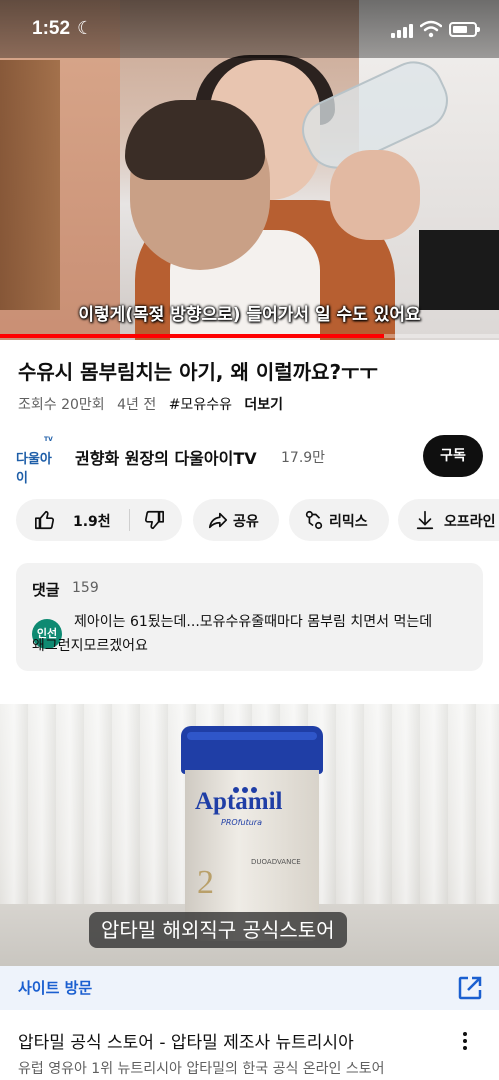 The width and height of the screenshot is (499, 1080). Describe the element at coordinates (201, 1069) in the screenshot. I see `ad-description: 유럽 영유아 1위 뉴트리시아 압타밀의 한국 공식 온라인 스토어` at that location.